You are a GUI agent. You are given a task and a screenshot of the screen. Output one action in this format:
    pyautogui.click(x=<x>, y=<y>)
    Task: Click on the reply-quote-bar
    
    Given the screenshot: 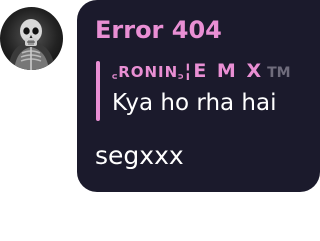 What is the action you would take?
    pyautogui.click(x=98, y=91)
    